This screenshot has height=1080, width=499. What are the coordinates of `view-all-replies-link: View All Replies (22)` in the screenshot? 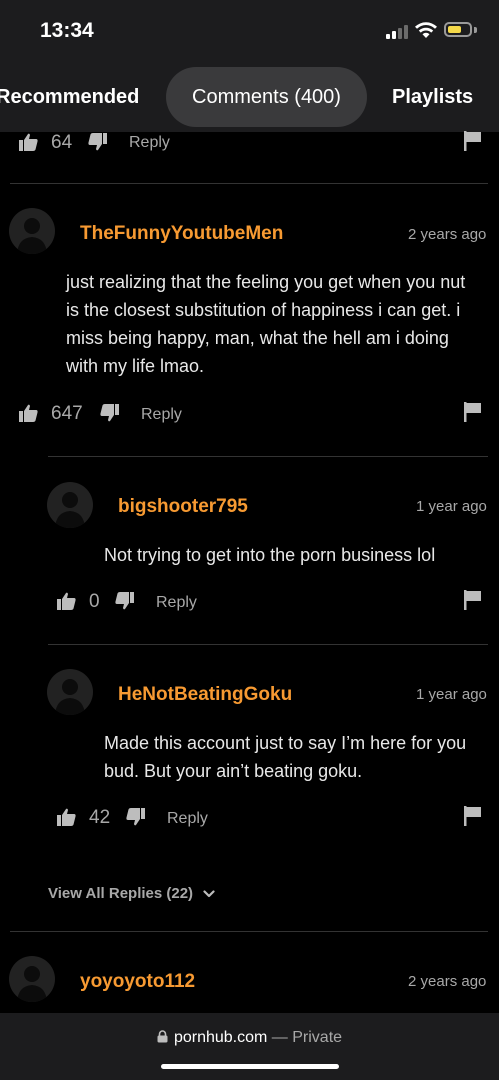 It's located at (131, 893).